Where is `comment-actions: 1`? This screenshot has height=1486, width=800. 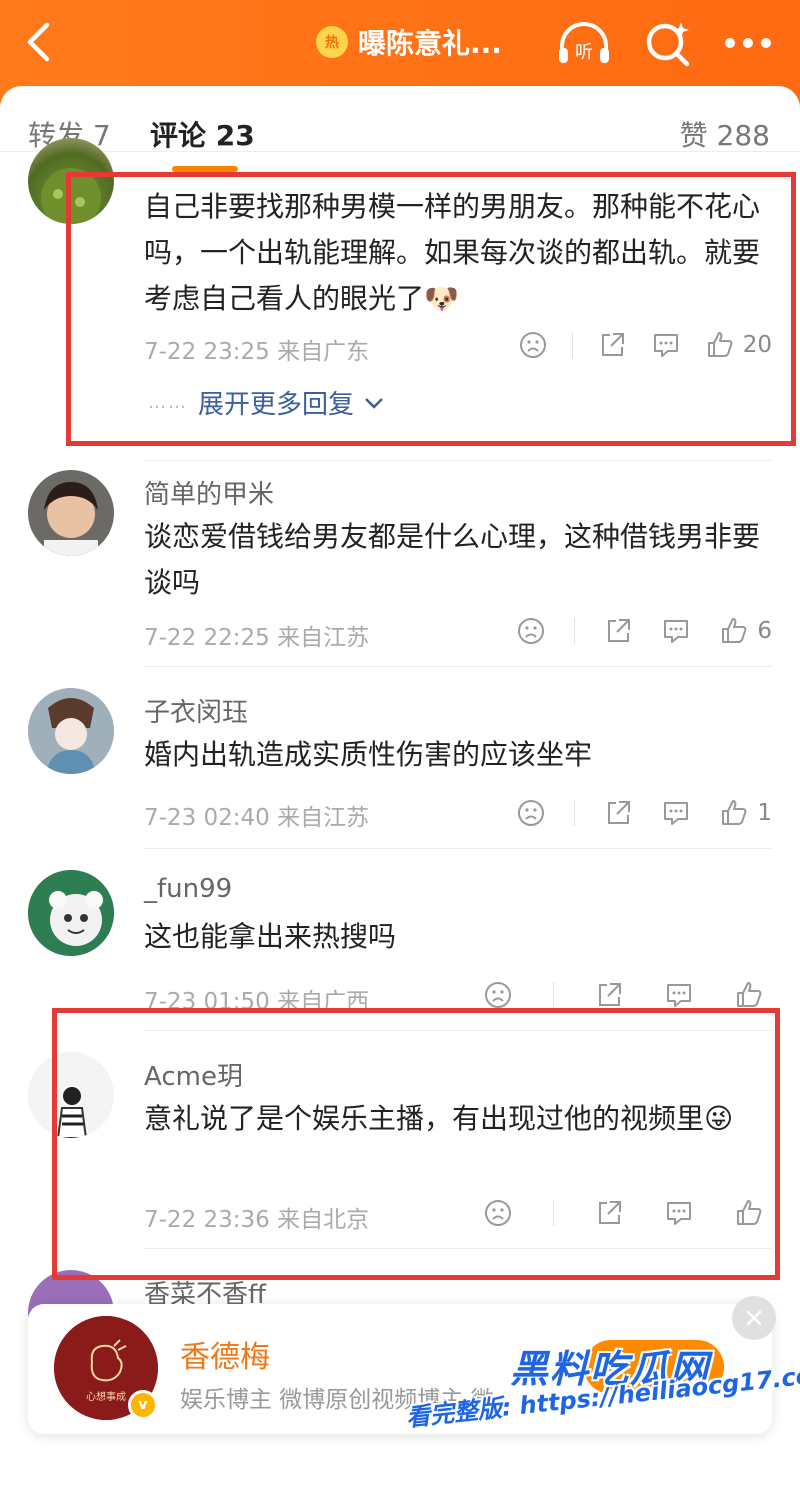
comment-actions: 1 is located at coordinates (644, 813).